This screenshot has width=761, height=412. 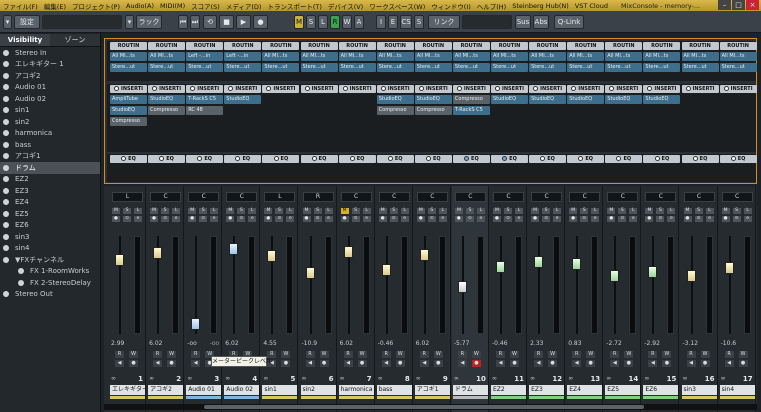 What do you see at coordinates (317, 219) in the screenshot?
I see `record-enable-button: ⊙` at bounding box center [317, 219].